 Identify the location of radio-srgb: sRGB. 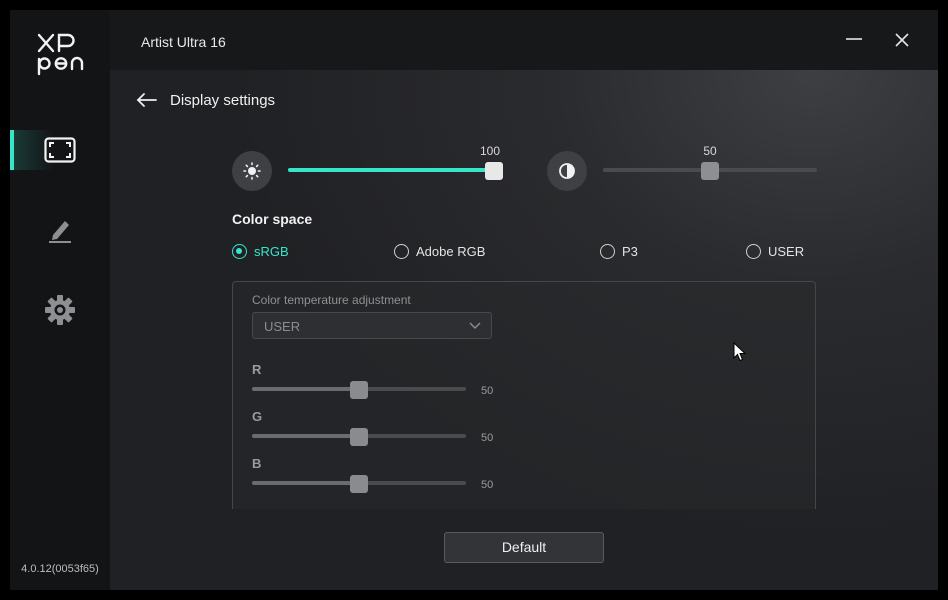
(260, 251).